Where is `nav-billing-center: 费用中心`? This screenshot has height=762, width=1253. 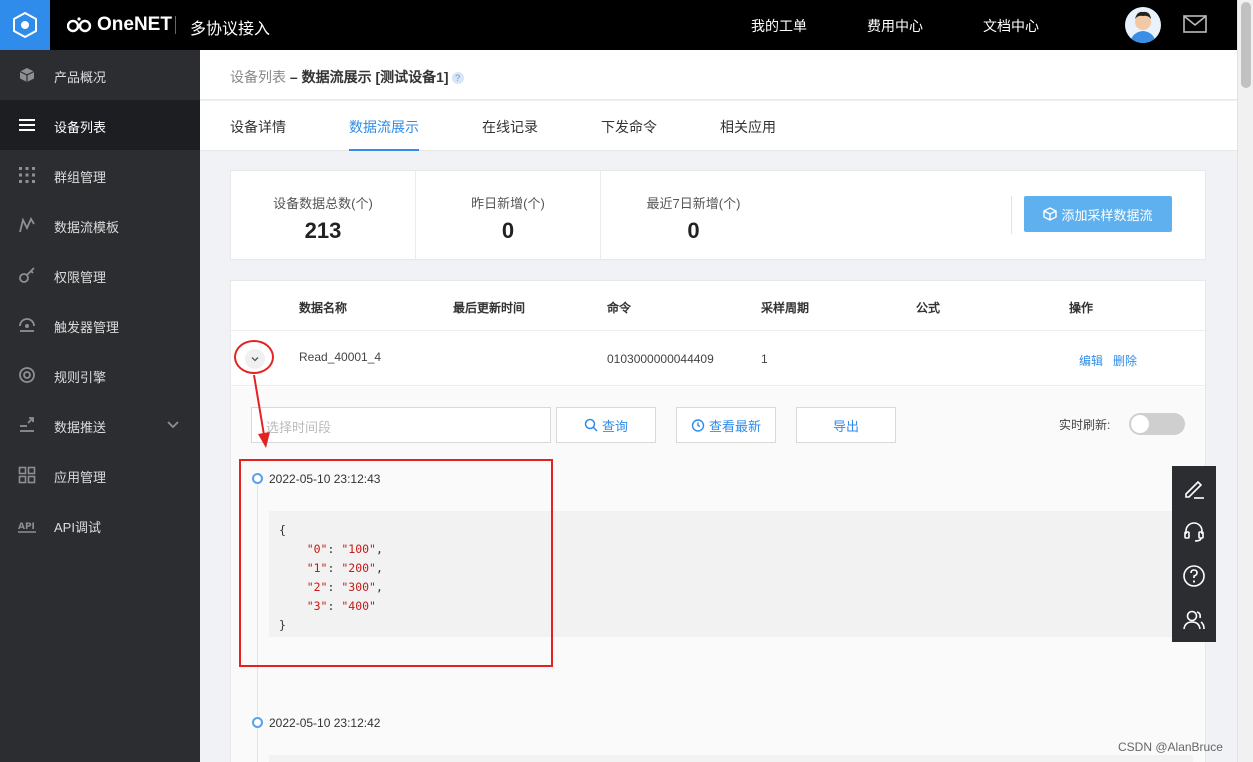
nav-billing-center: 费用中心 is located at coordinates (895, 26).